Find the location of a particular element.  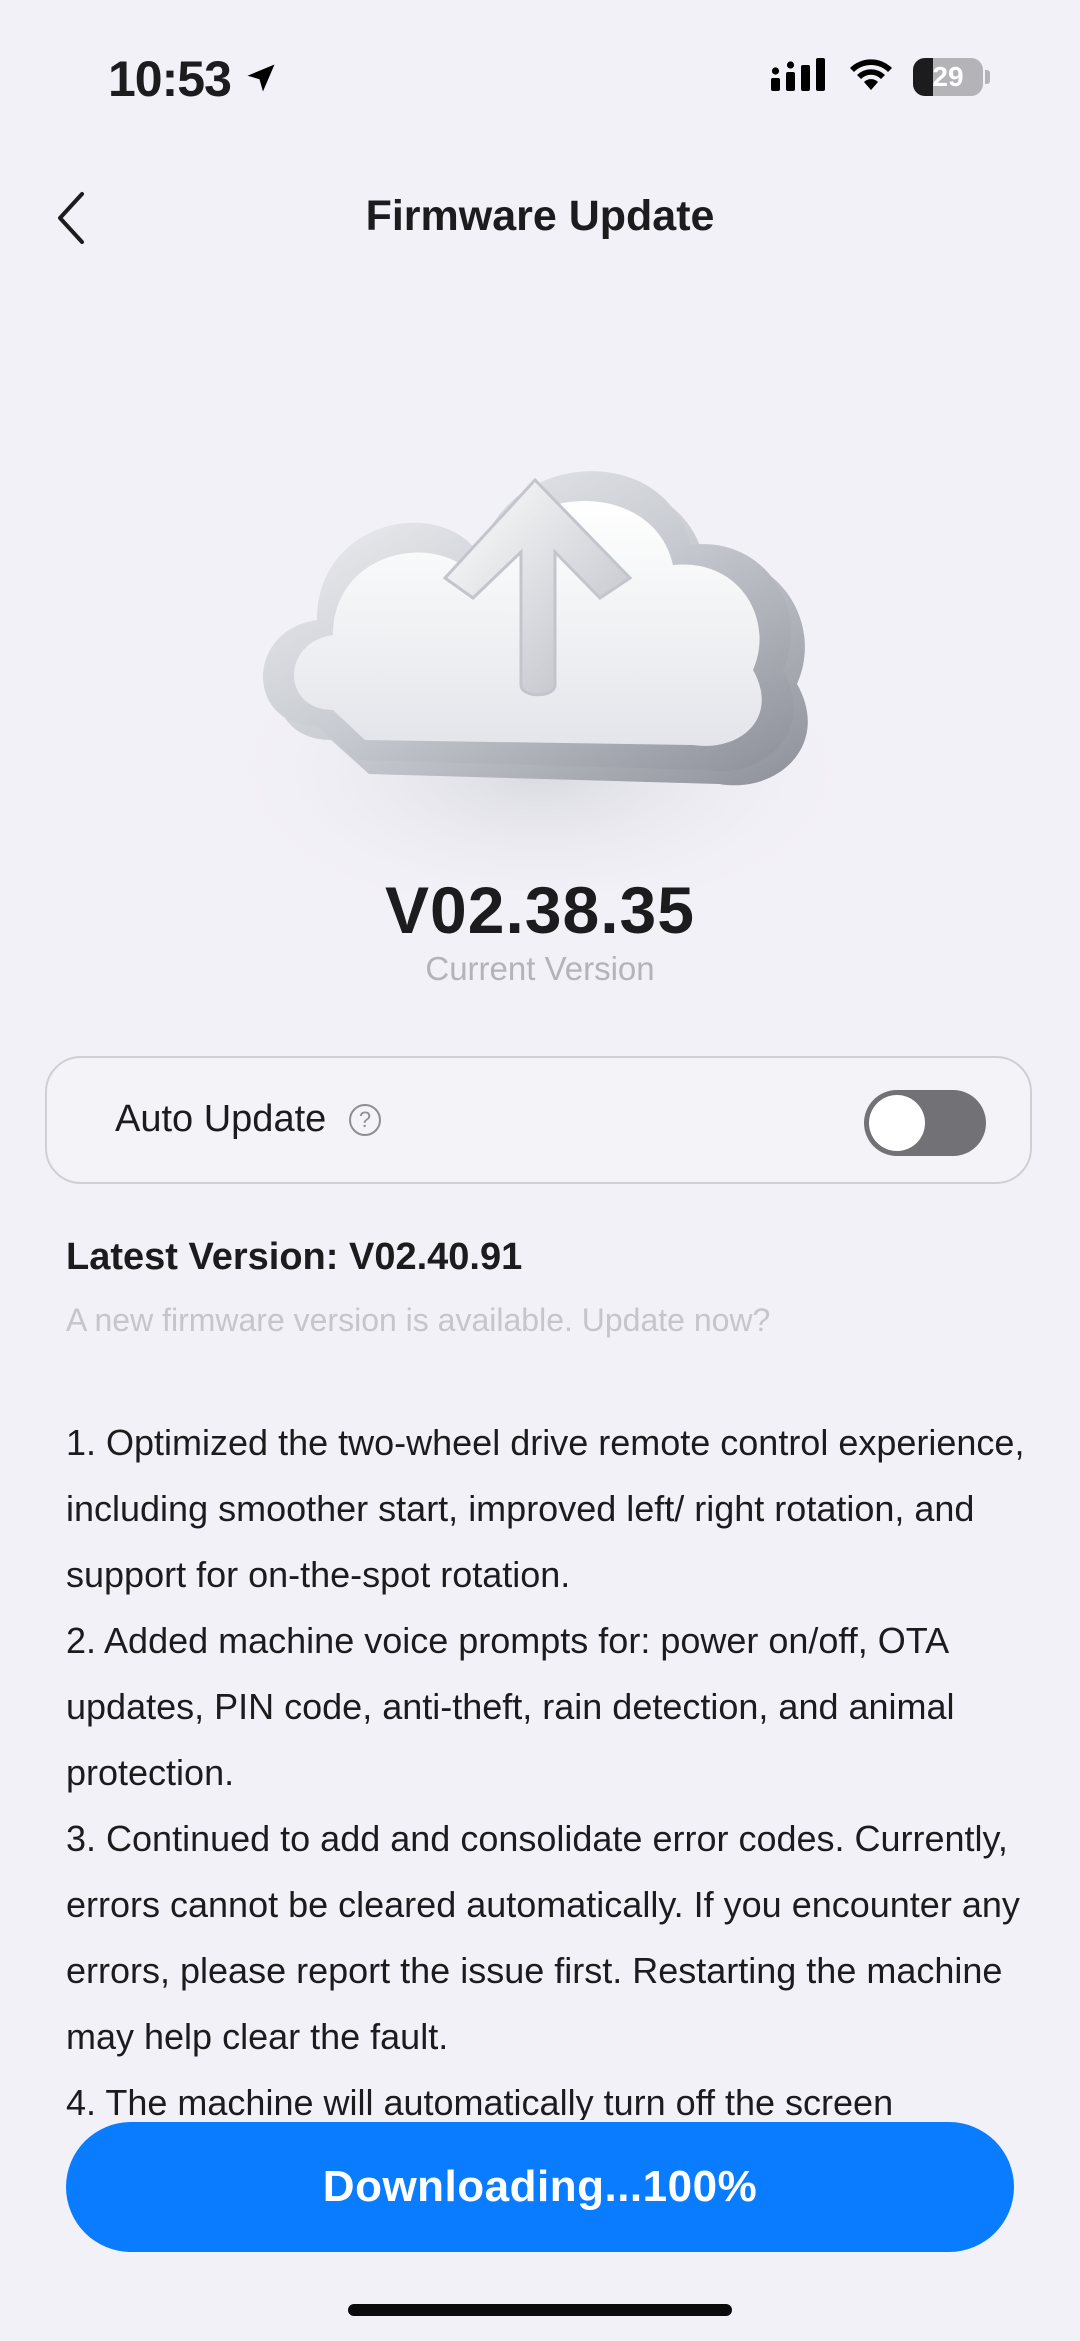

status-icons: 29 is located at coordinates (880, 76).